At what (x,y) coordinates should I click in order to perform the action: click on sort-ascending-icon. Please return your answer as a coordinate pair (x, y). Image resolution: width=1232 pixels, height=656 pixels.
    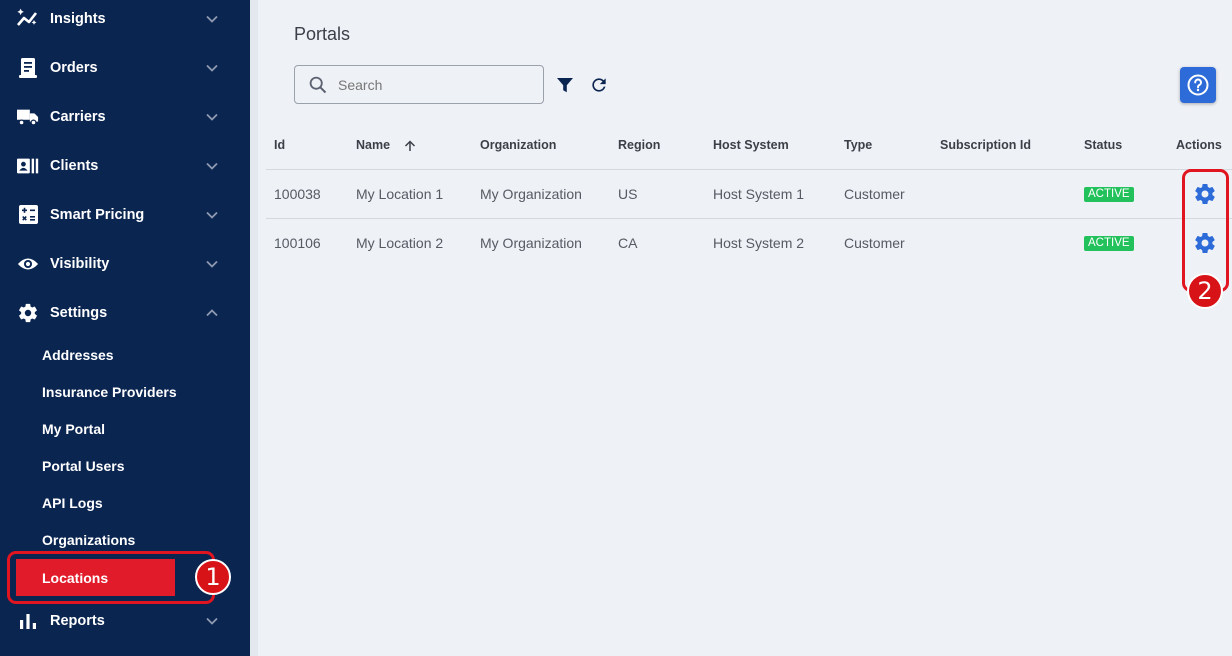
    Looking at the image, I should click on (410, 146).